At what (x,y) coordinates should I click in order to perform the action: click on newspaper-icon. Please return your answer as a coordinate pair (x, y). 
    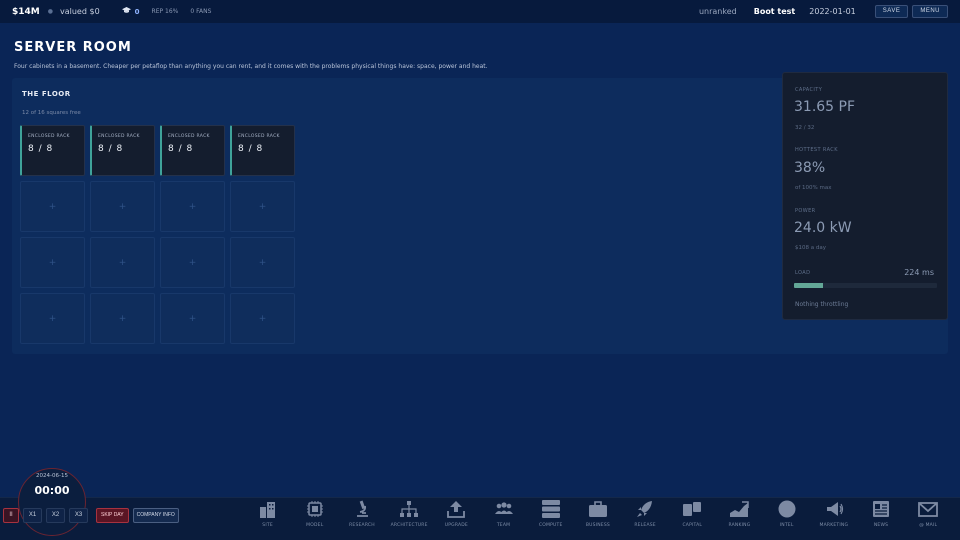
    Looking at the image, I should click on (881, 509).